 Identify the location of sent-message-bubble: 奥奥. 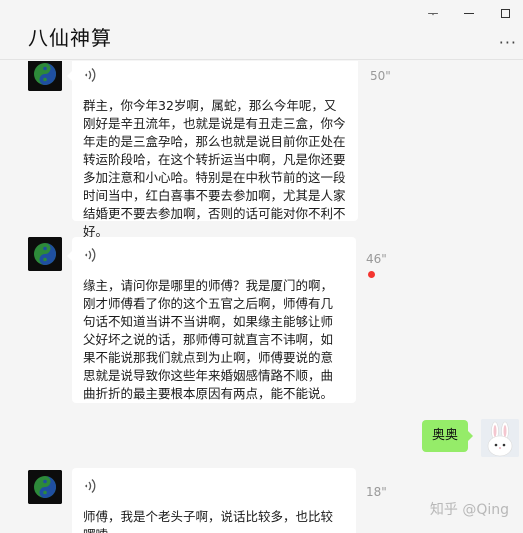
(448, 436).